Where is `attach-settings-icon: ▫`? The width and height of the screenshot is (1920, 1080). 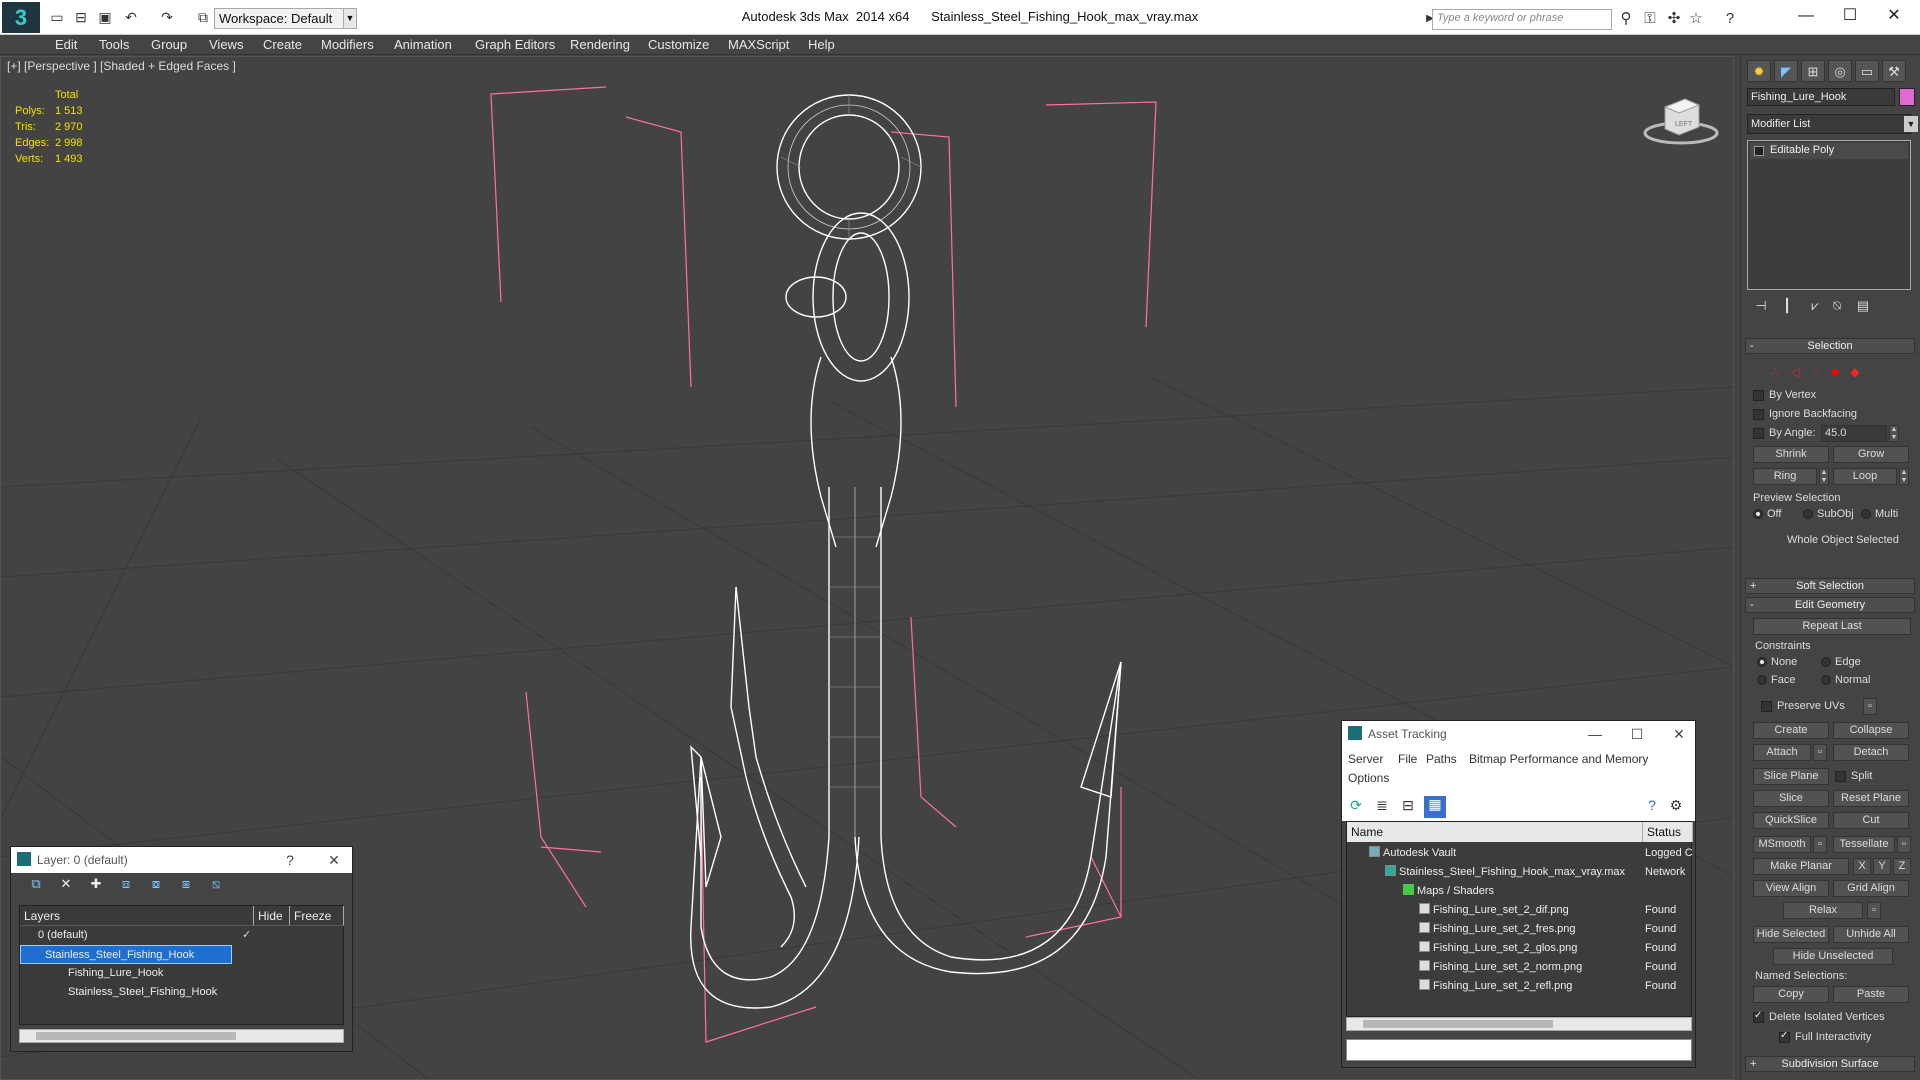 attach-settings-icon: ▫ is located at coordinates (1820, 752).